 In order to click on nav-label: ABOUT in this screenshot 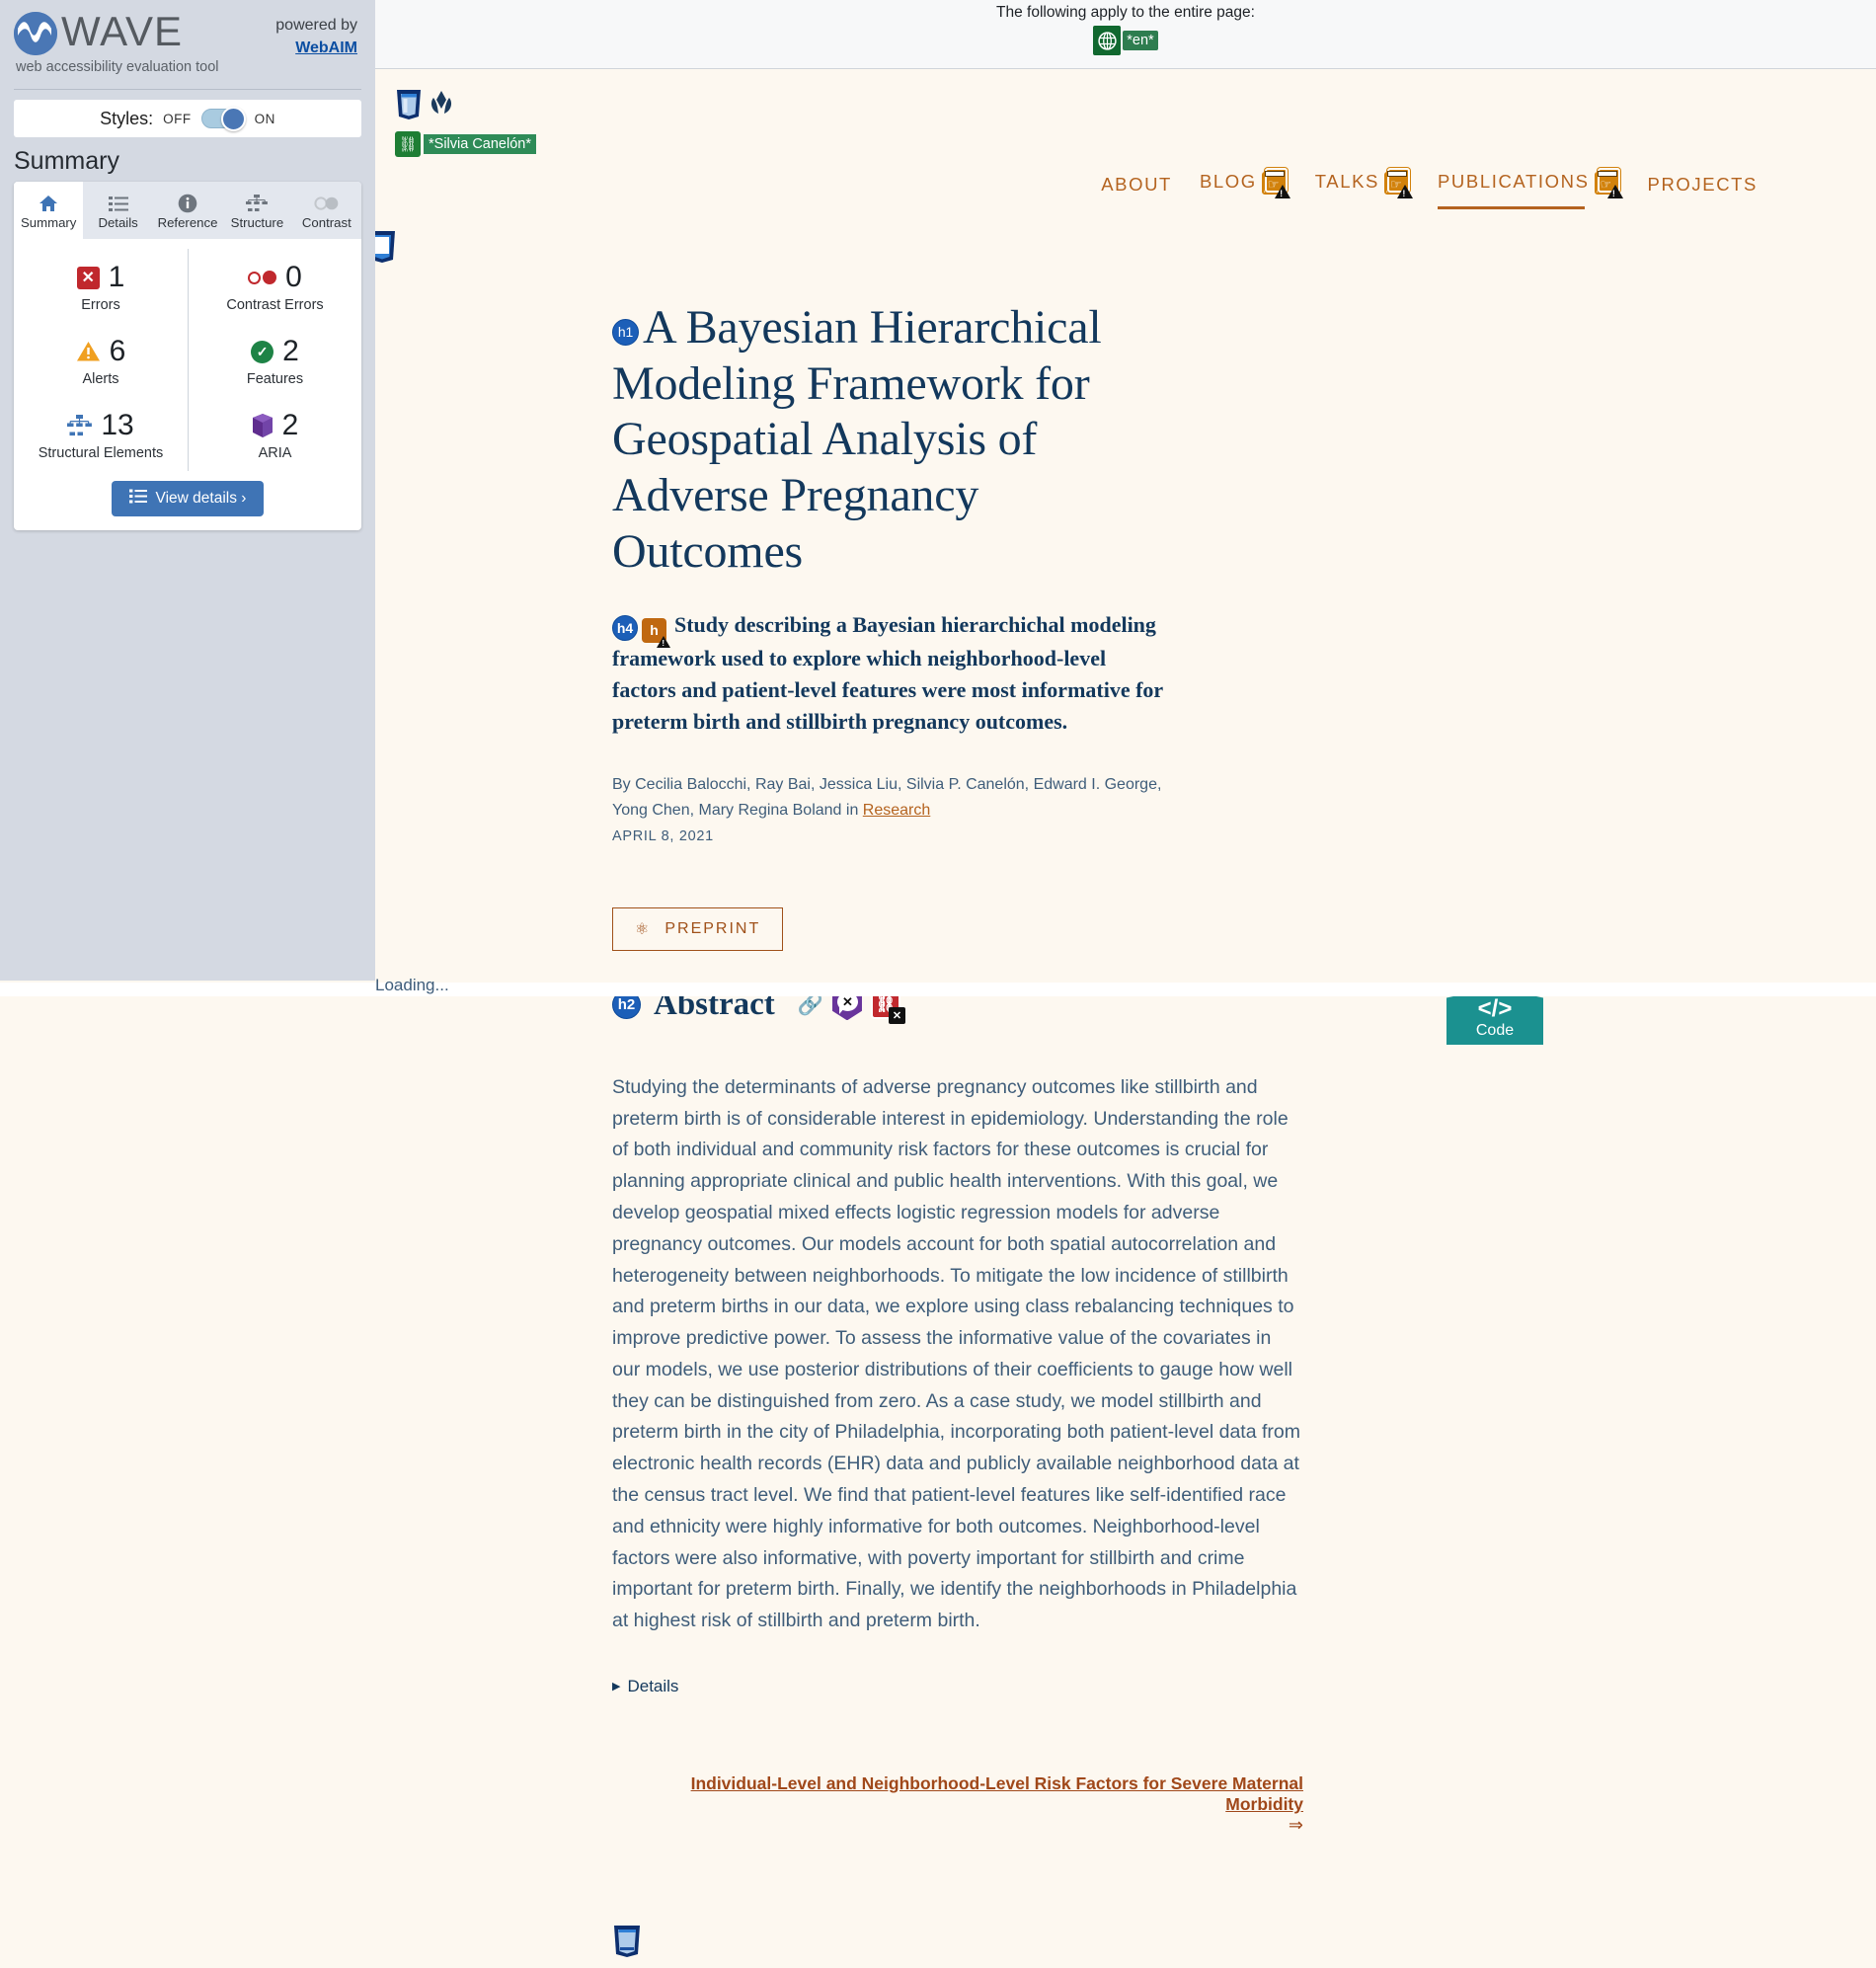, I will do `click(1137, 184)`.